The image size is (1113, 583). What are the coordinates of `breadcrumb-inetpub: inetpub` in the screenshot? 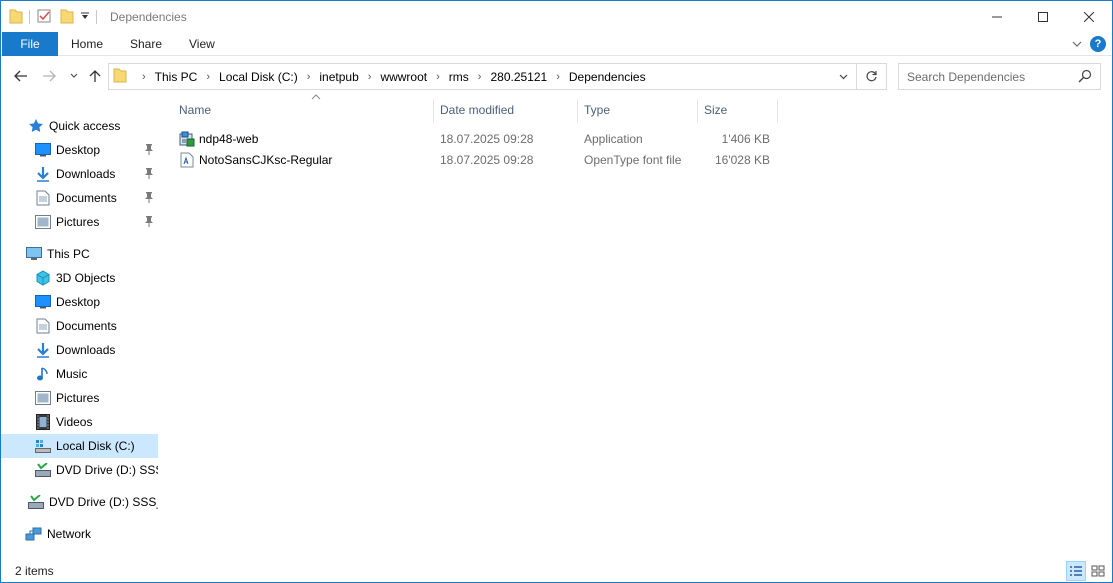 It's located at (338, 77).